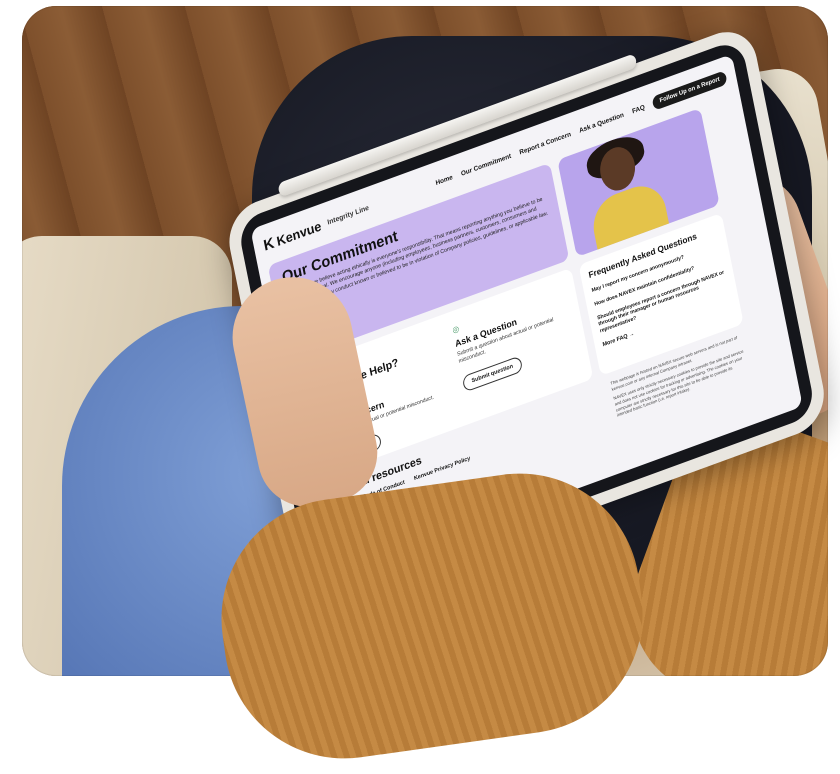 The image size is (840, 774). I want to click on brand-subtitle: Integrity Line, so click(348, 215).